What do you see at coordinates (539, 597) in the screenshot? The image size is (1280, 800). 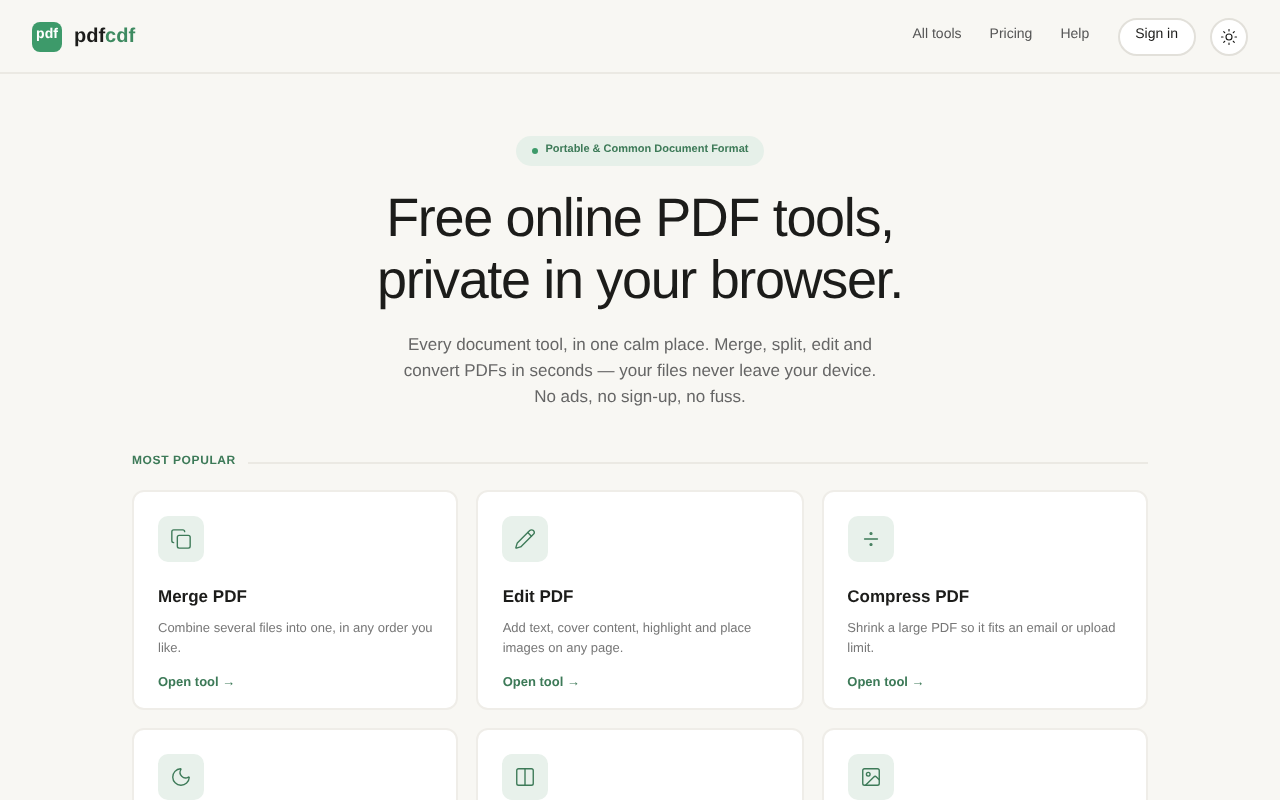 I see `tool-title: Edit PDF` at bounding box center [539, 597].